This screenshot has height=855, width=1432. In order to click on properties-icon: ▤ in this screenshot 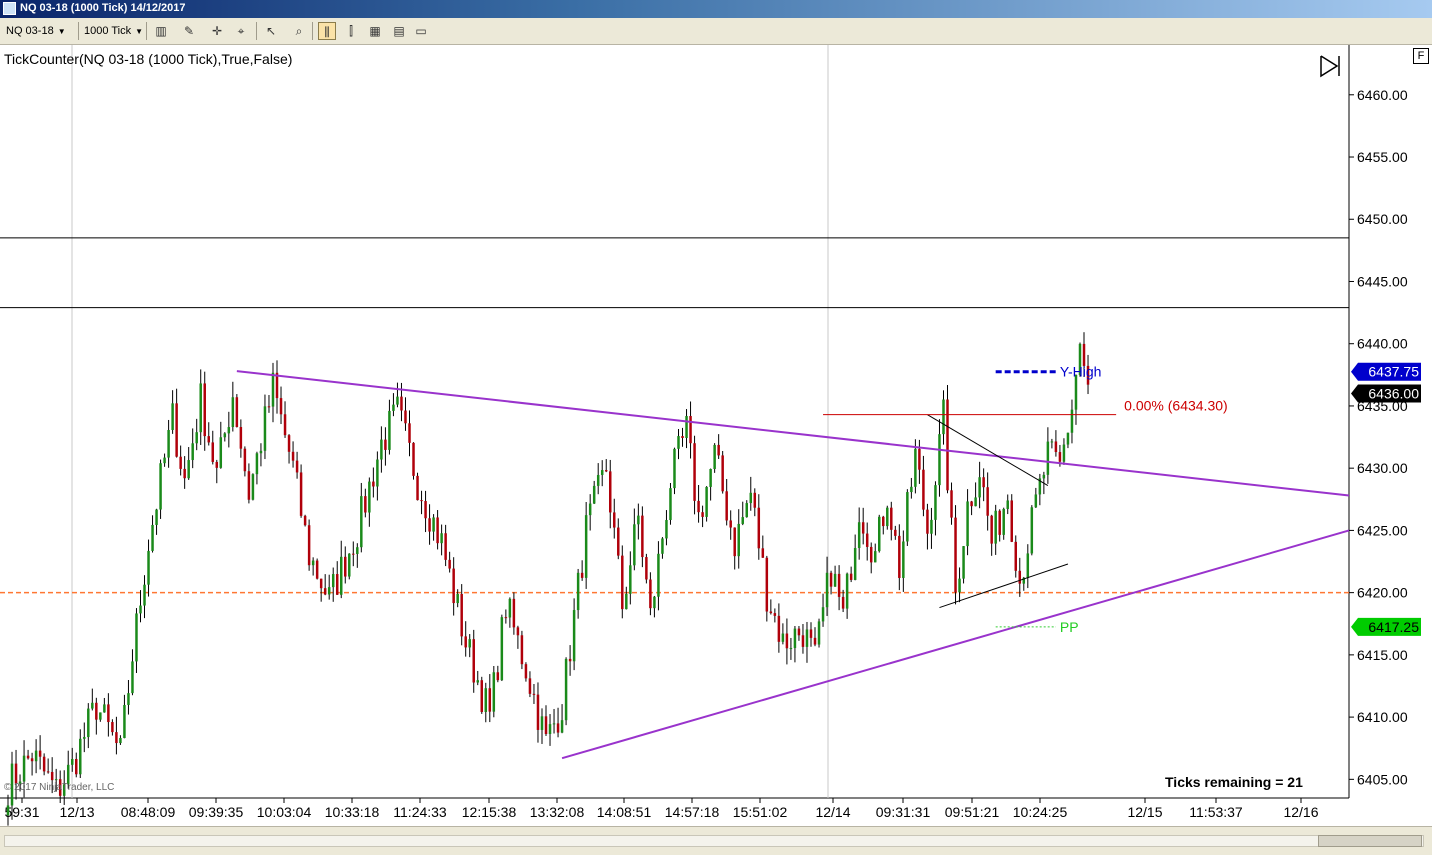, I will do `click(399, 31)`.